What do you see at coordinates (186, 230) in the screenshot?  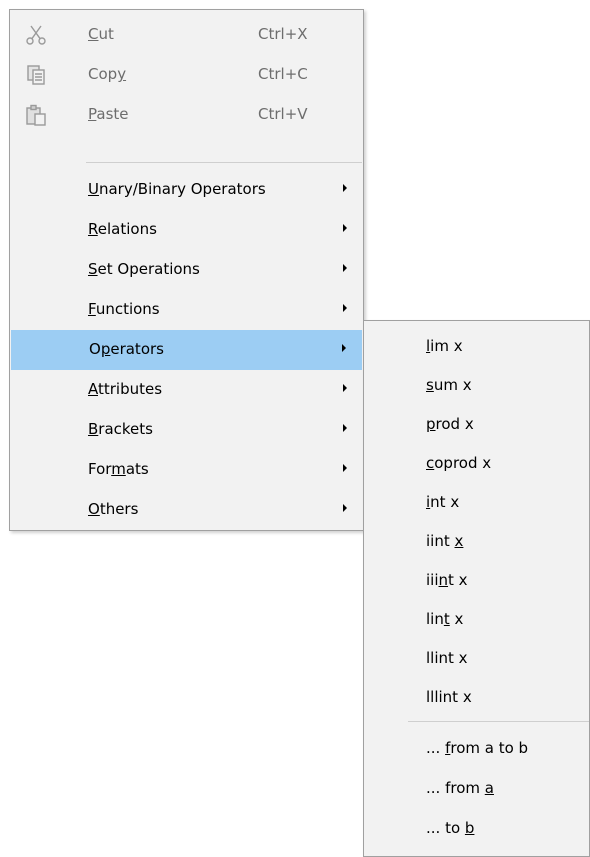 I see `menu-item-relations: Relations` at bounding box center [186, 230].